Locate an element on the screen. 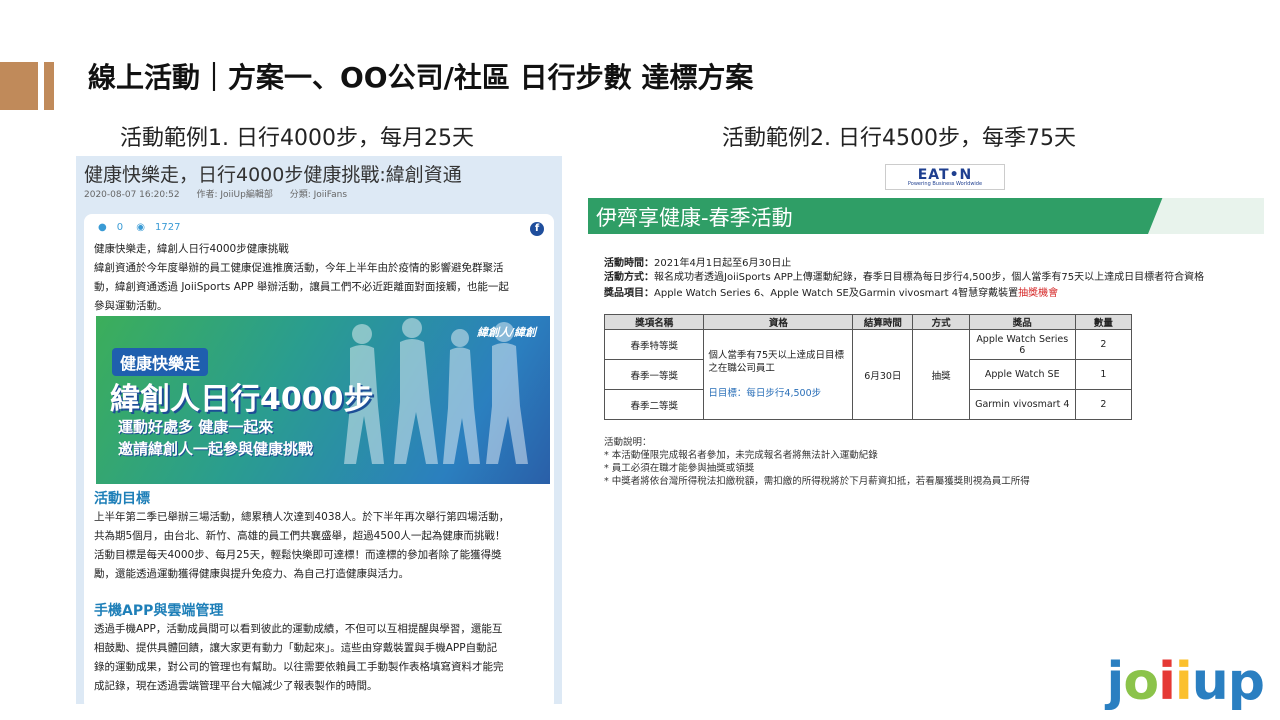 This screenshot has width=1280, height=720. col-header: 資格 is located at coordinates (778, 322).